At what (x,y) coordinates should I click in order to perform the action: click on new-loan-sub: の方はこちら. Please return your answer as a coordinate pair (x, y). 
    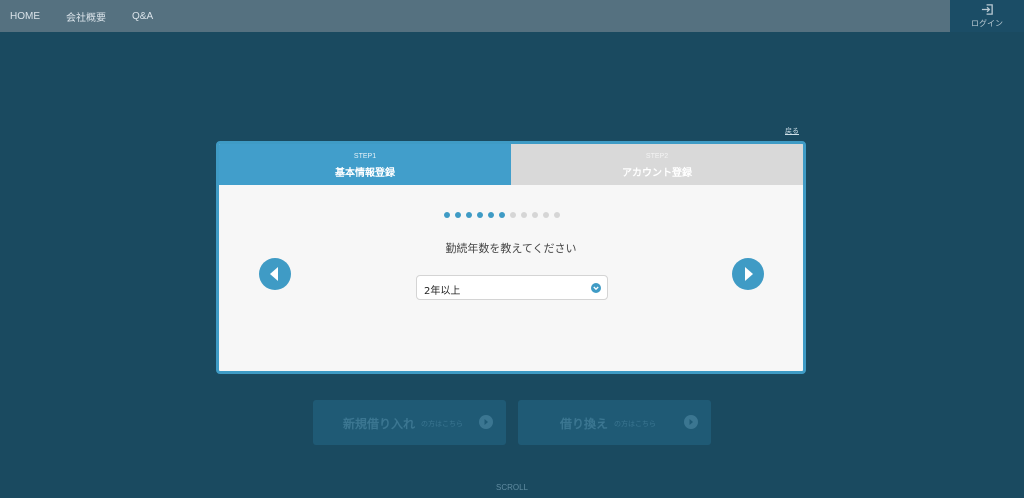
    Looking at the image, I should click on (442, 424).